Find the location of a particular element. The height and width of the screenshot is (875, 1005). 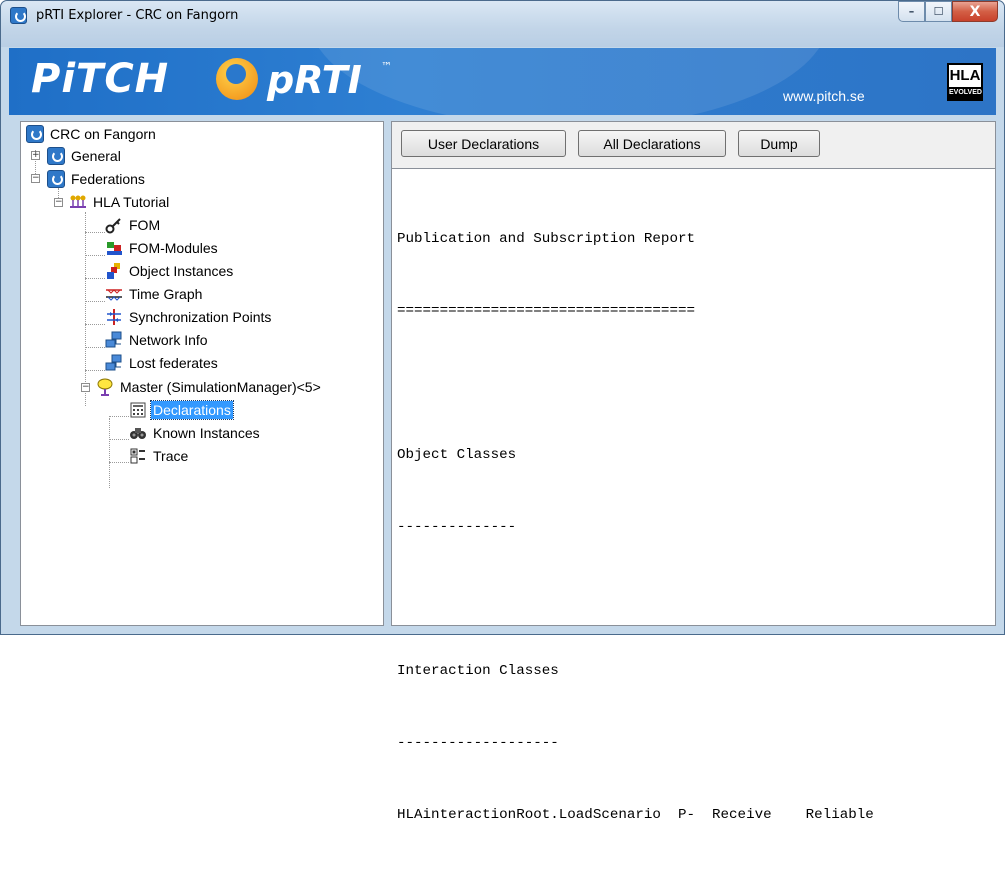

tree-item-general: General is located at coordinates (85, 156).